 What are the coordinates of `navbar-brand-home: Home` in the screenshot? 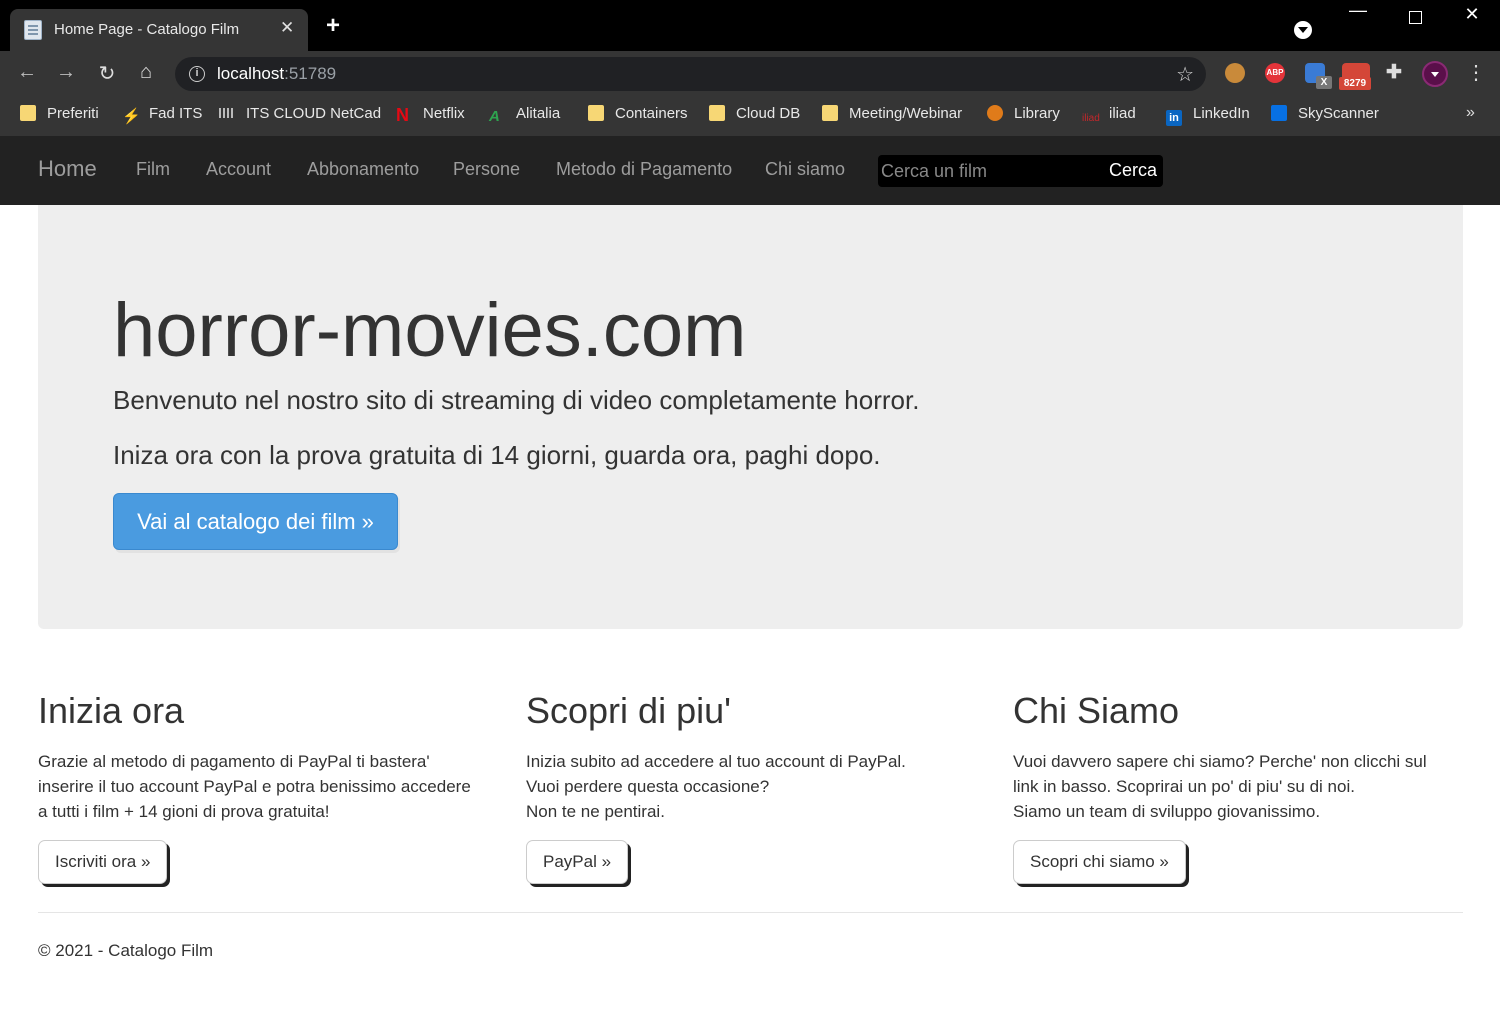 It's located at (67, 169).